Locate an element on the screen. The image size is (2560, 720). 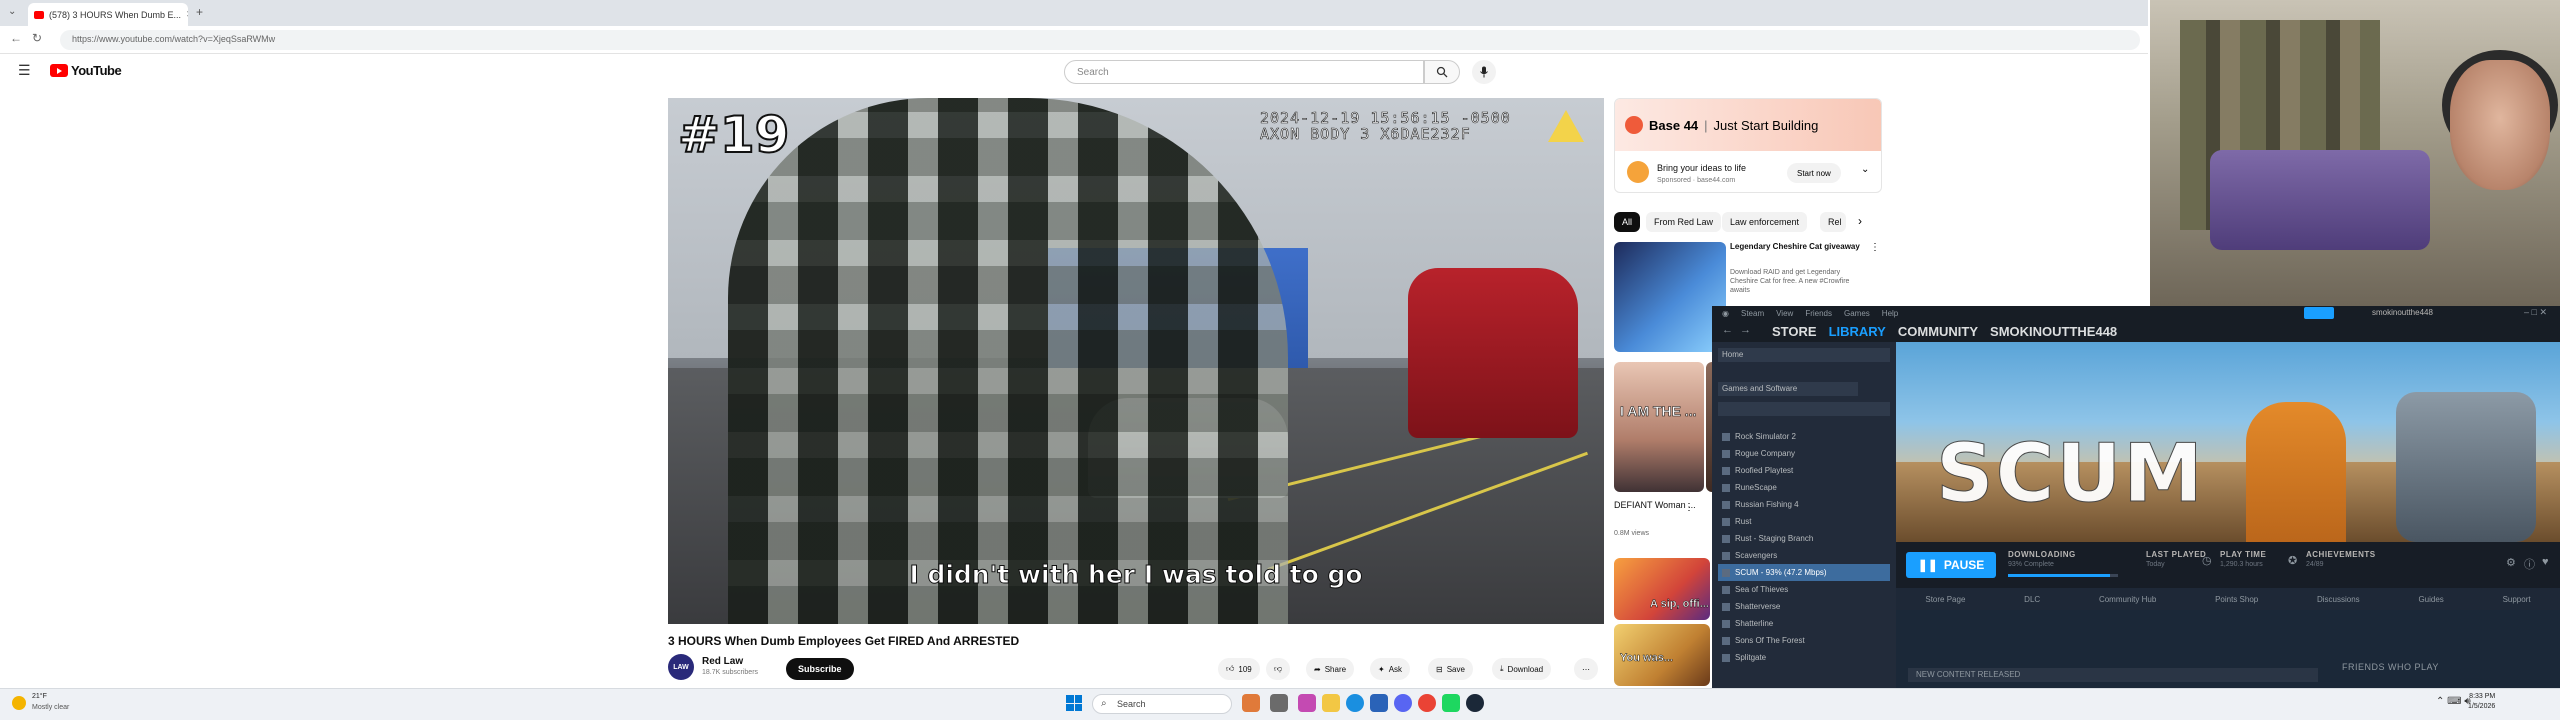
tab-list-chevron-icon: ⌄ is located at coordinates (12, 11).